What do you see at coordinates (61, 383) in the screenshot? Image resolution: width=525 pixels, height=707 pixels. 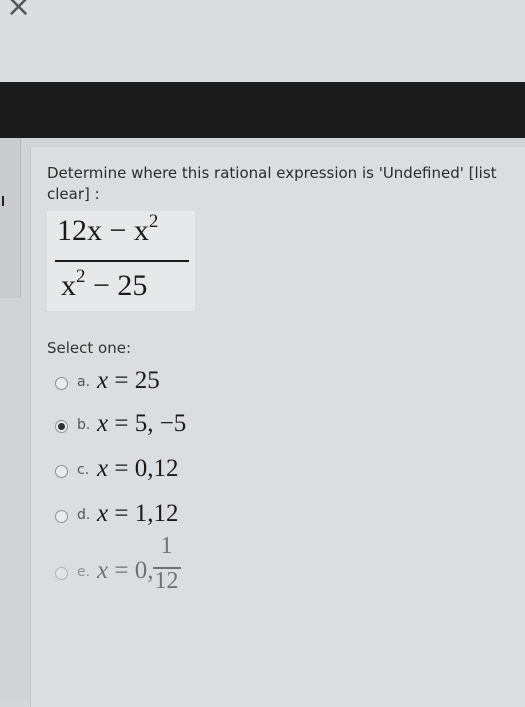 I see `radio-button-a` at bounding box center [61, 383].